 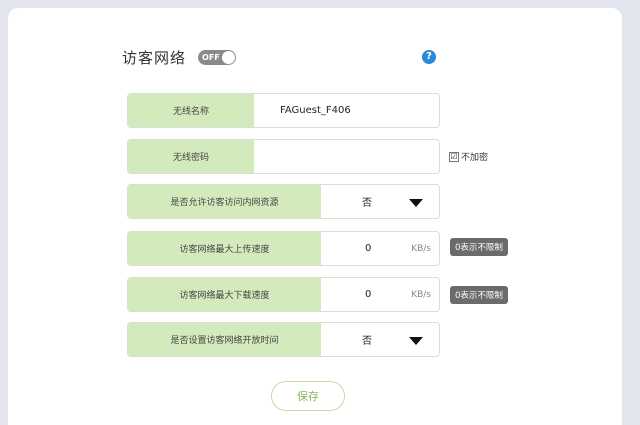 I want to click on no-encrypt-option: ☑ 不加密, so click(x=468, y=156).